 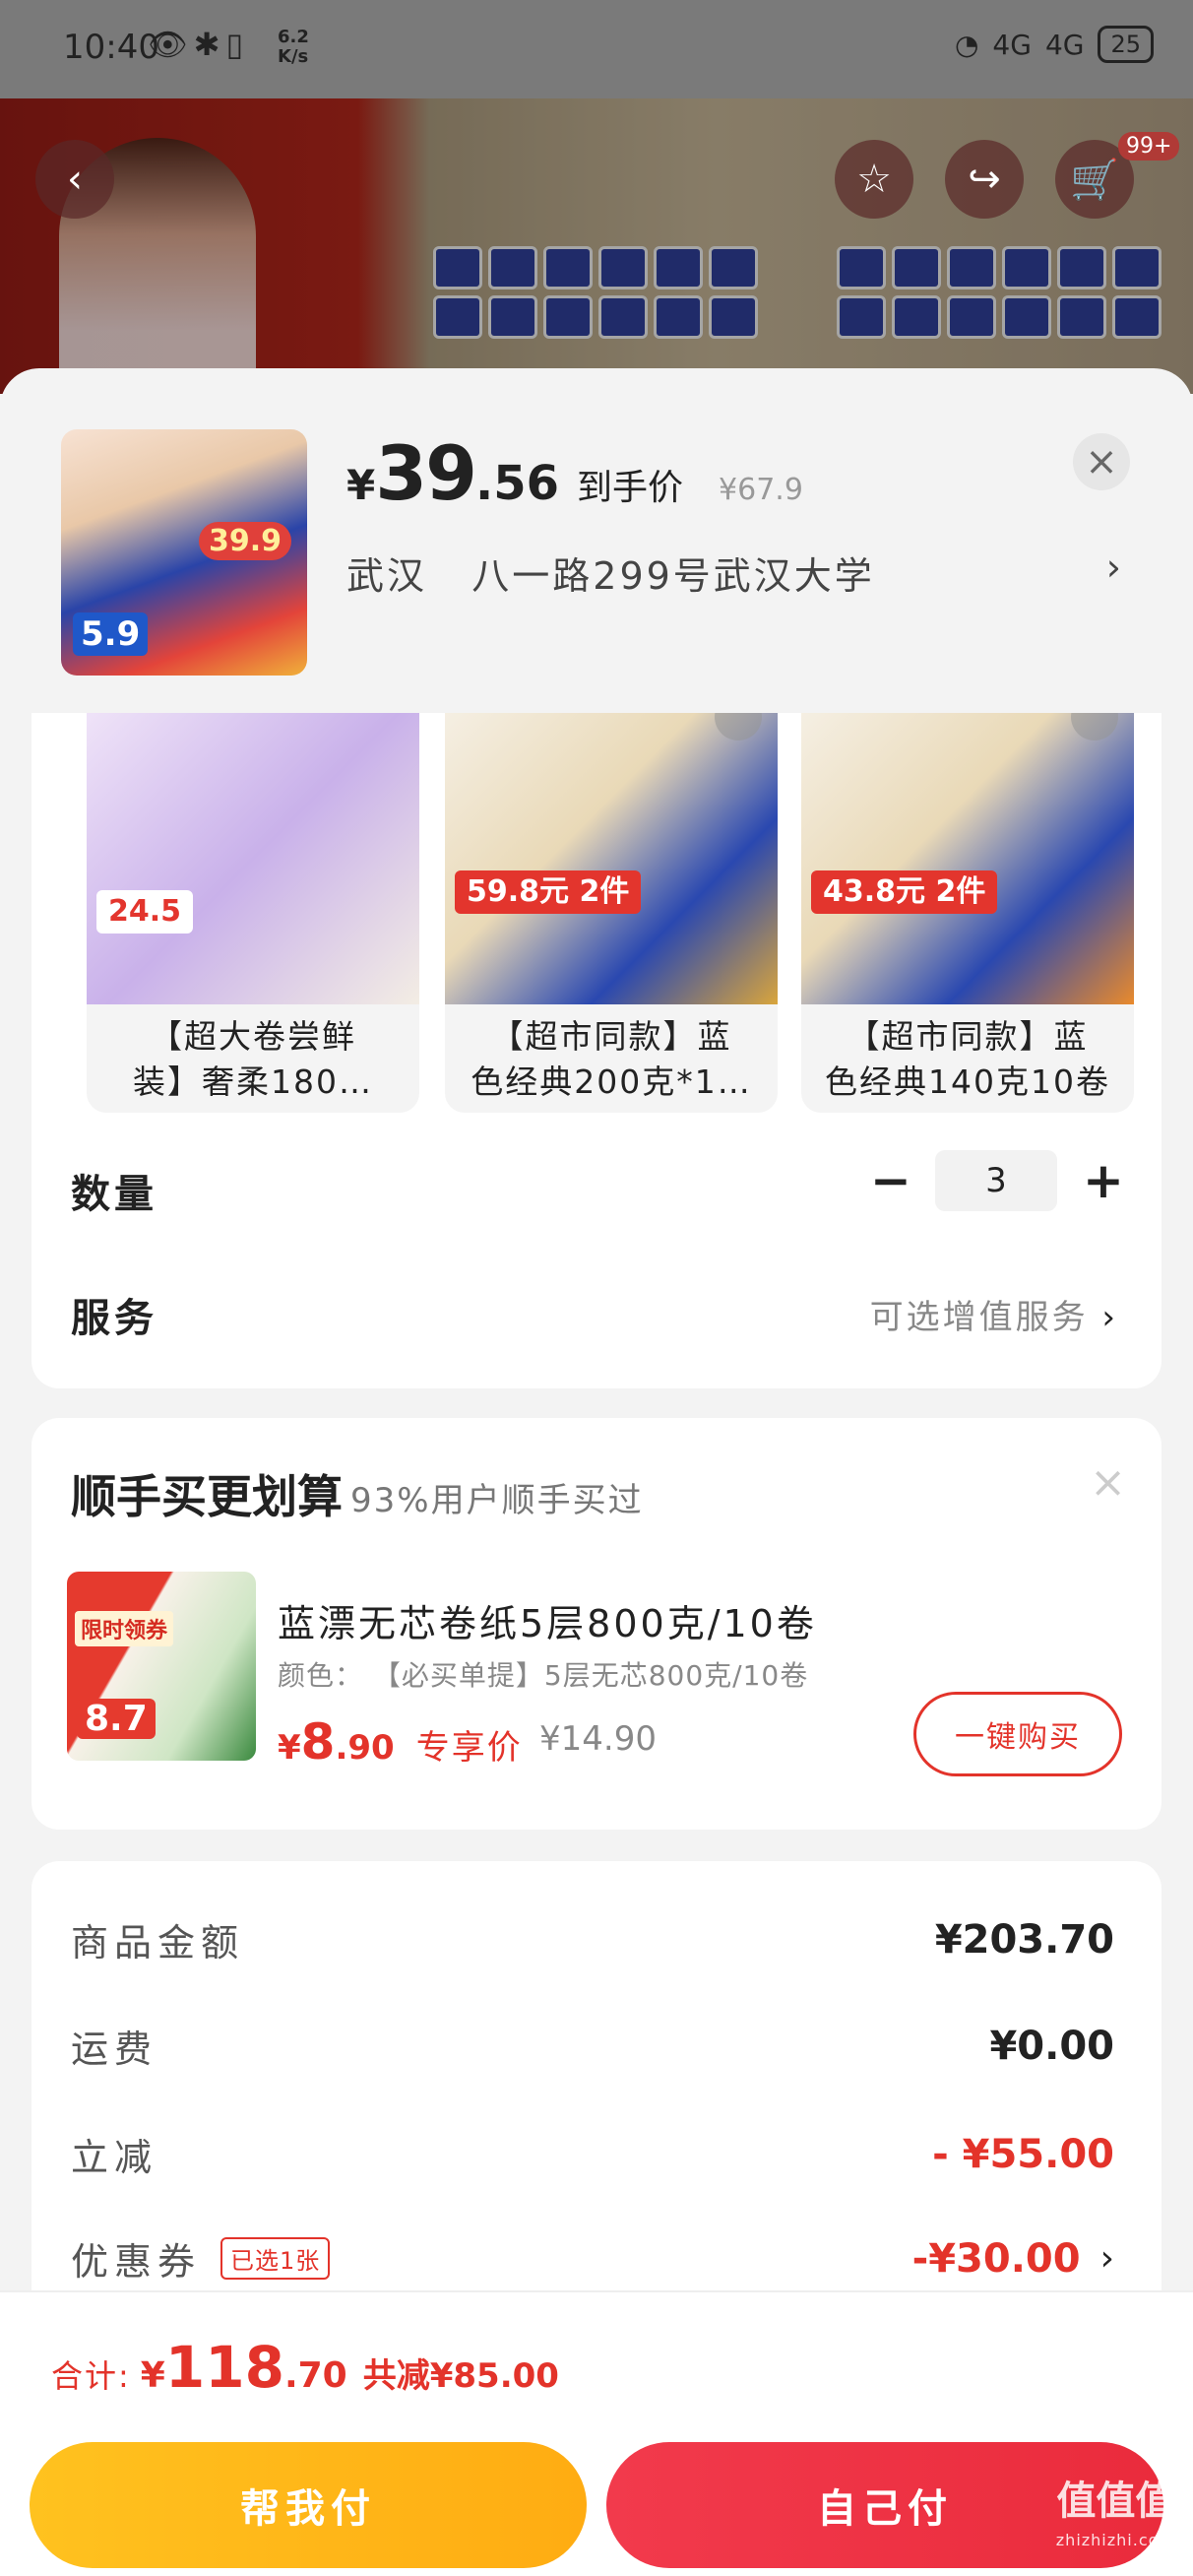 I want to click on summary-value: ¥0.00, so click(x=1051, y=2046).